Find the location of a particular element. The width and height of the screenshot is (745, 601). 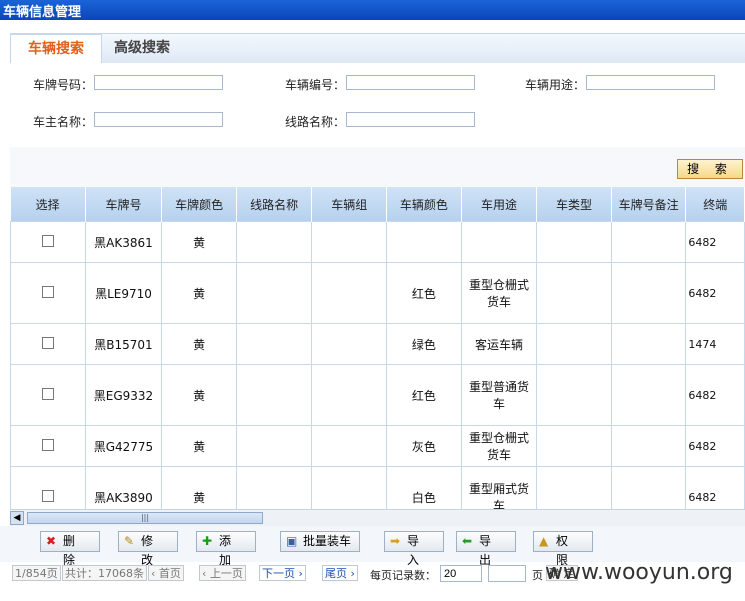

column-header: 车牌号 is located at coordinates (124, 204).